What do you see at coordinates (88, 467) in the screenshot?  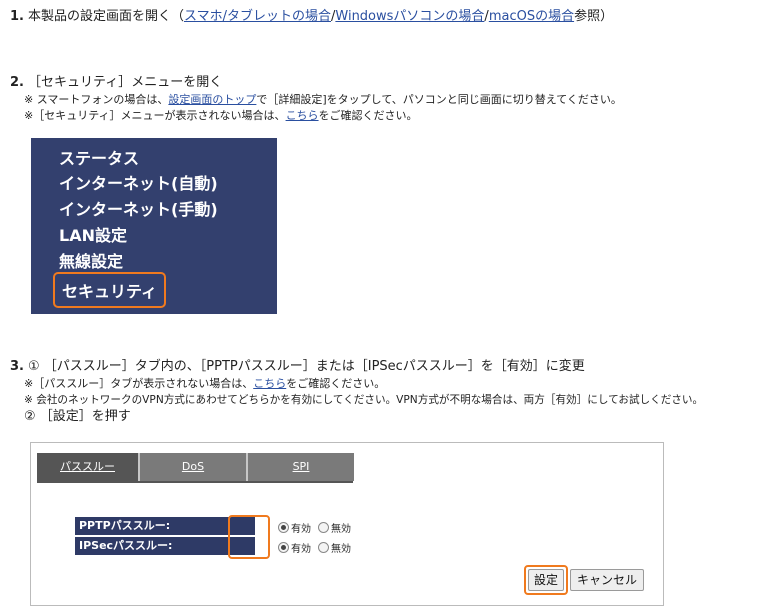 I see `tab-passthrough: パススルー` at bounding box center [88, 467].